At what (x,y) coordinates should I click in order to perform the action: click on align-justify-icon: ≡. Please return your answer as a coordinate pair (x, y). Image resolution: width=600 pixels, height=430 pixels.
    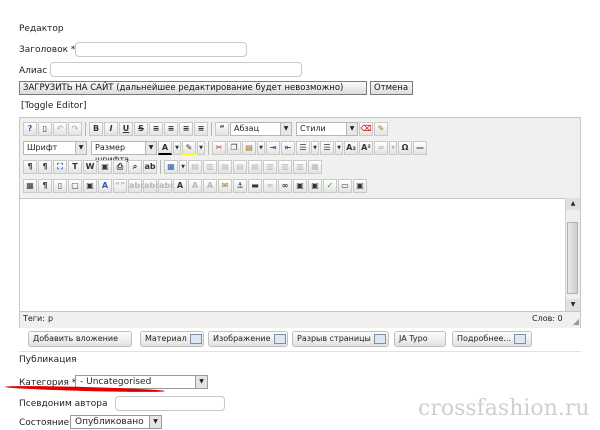
    Looking at the image, I should click on (201, 129).